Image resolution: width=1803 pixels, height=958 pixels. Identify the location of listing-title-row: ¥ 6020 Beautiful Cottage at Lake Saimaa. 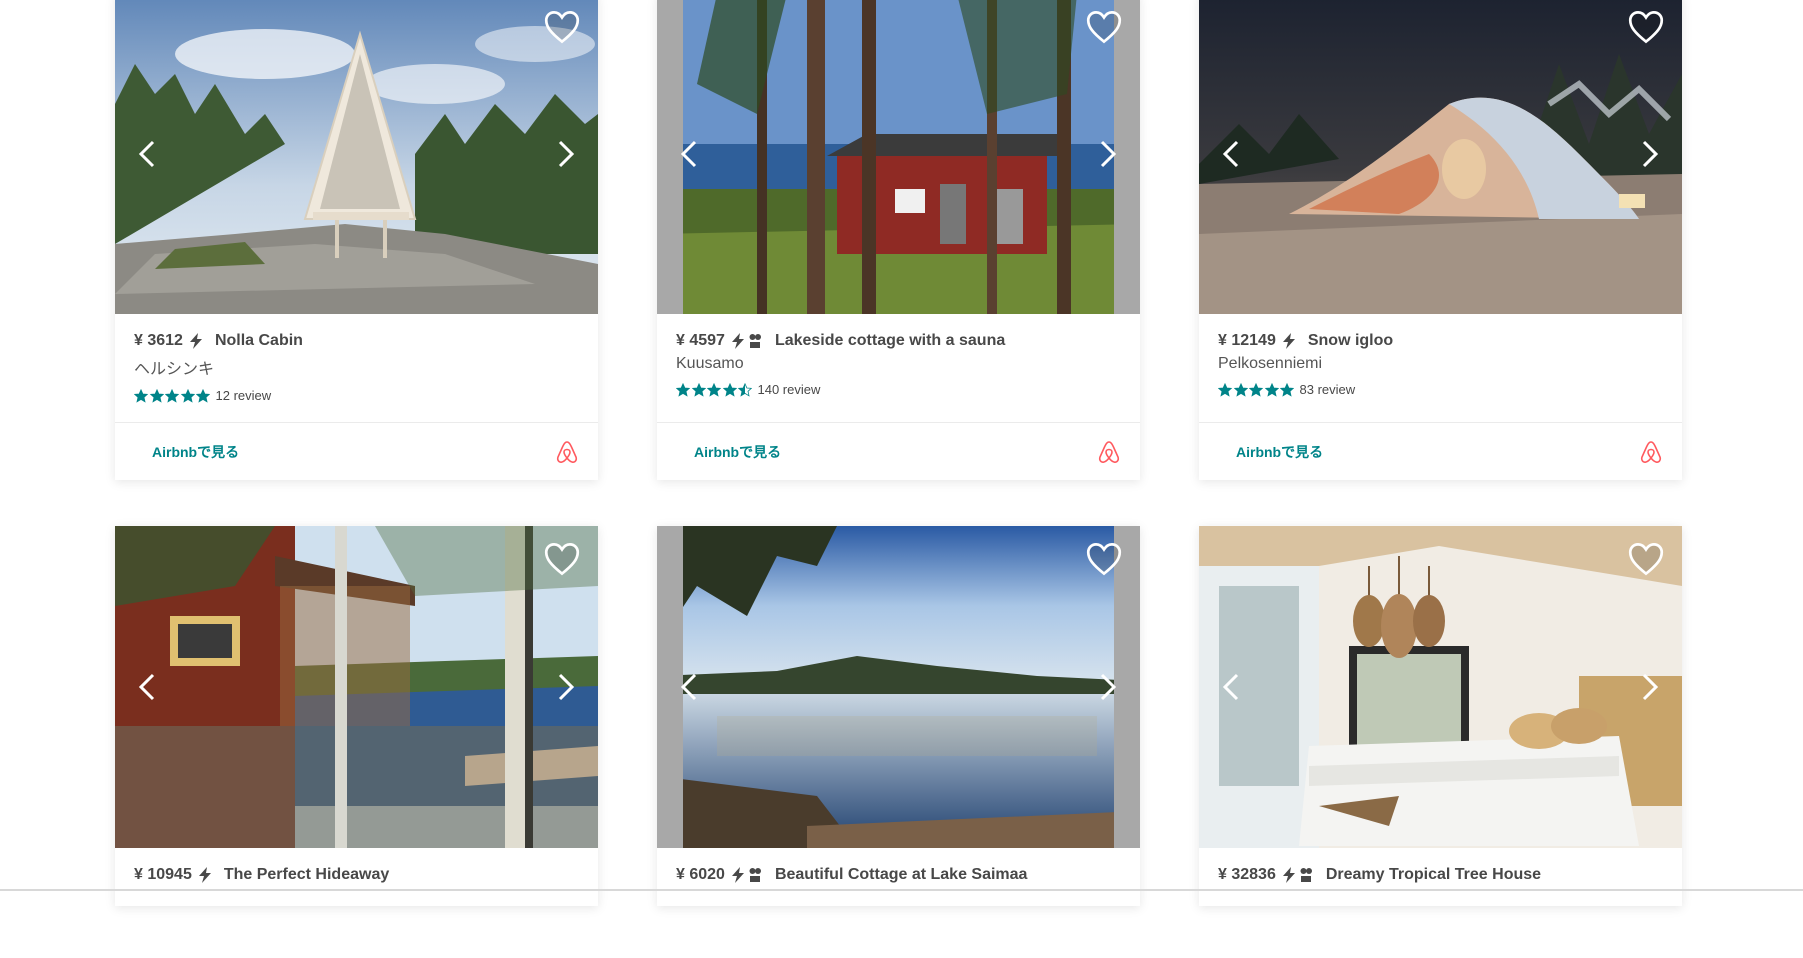
(898, 875).